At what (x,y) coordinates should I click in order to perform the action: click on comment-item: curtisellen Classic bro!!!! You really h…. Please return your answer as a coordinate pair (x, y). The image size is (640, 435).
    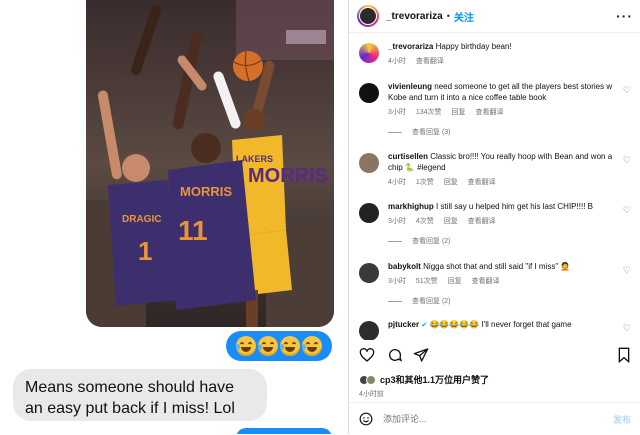
    Looking at the image, I should click on (495, 169).